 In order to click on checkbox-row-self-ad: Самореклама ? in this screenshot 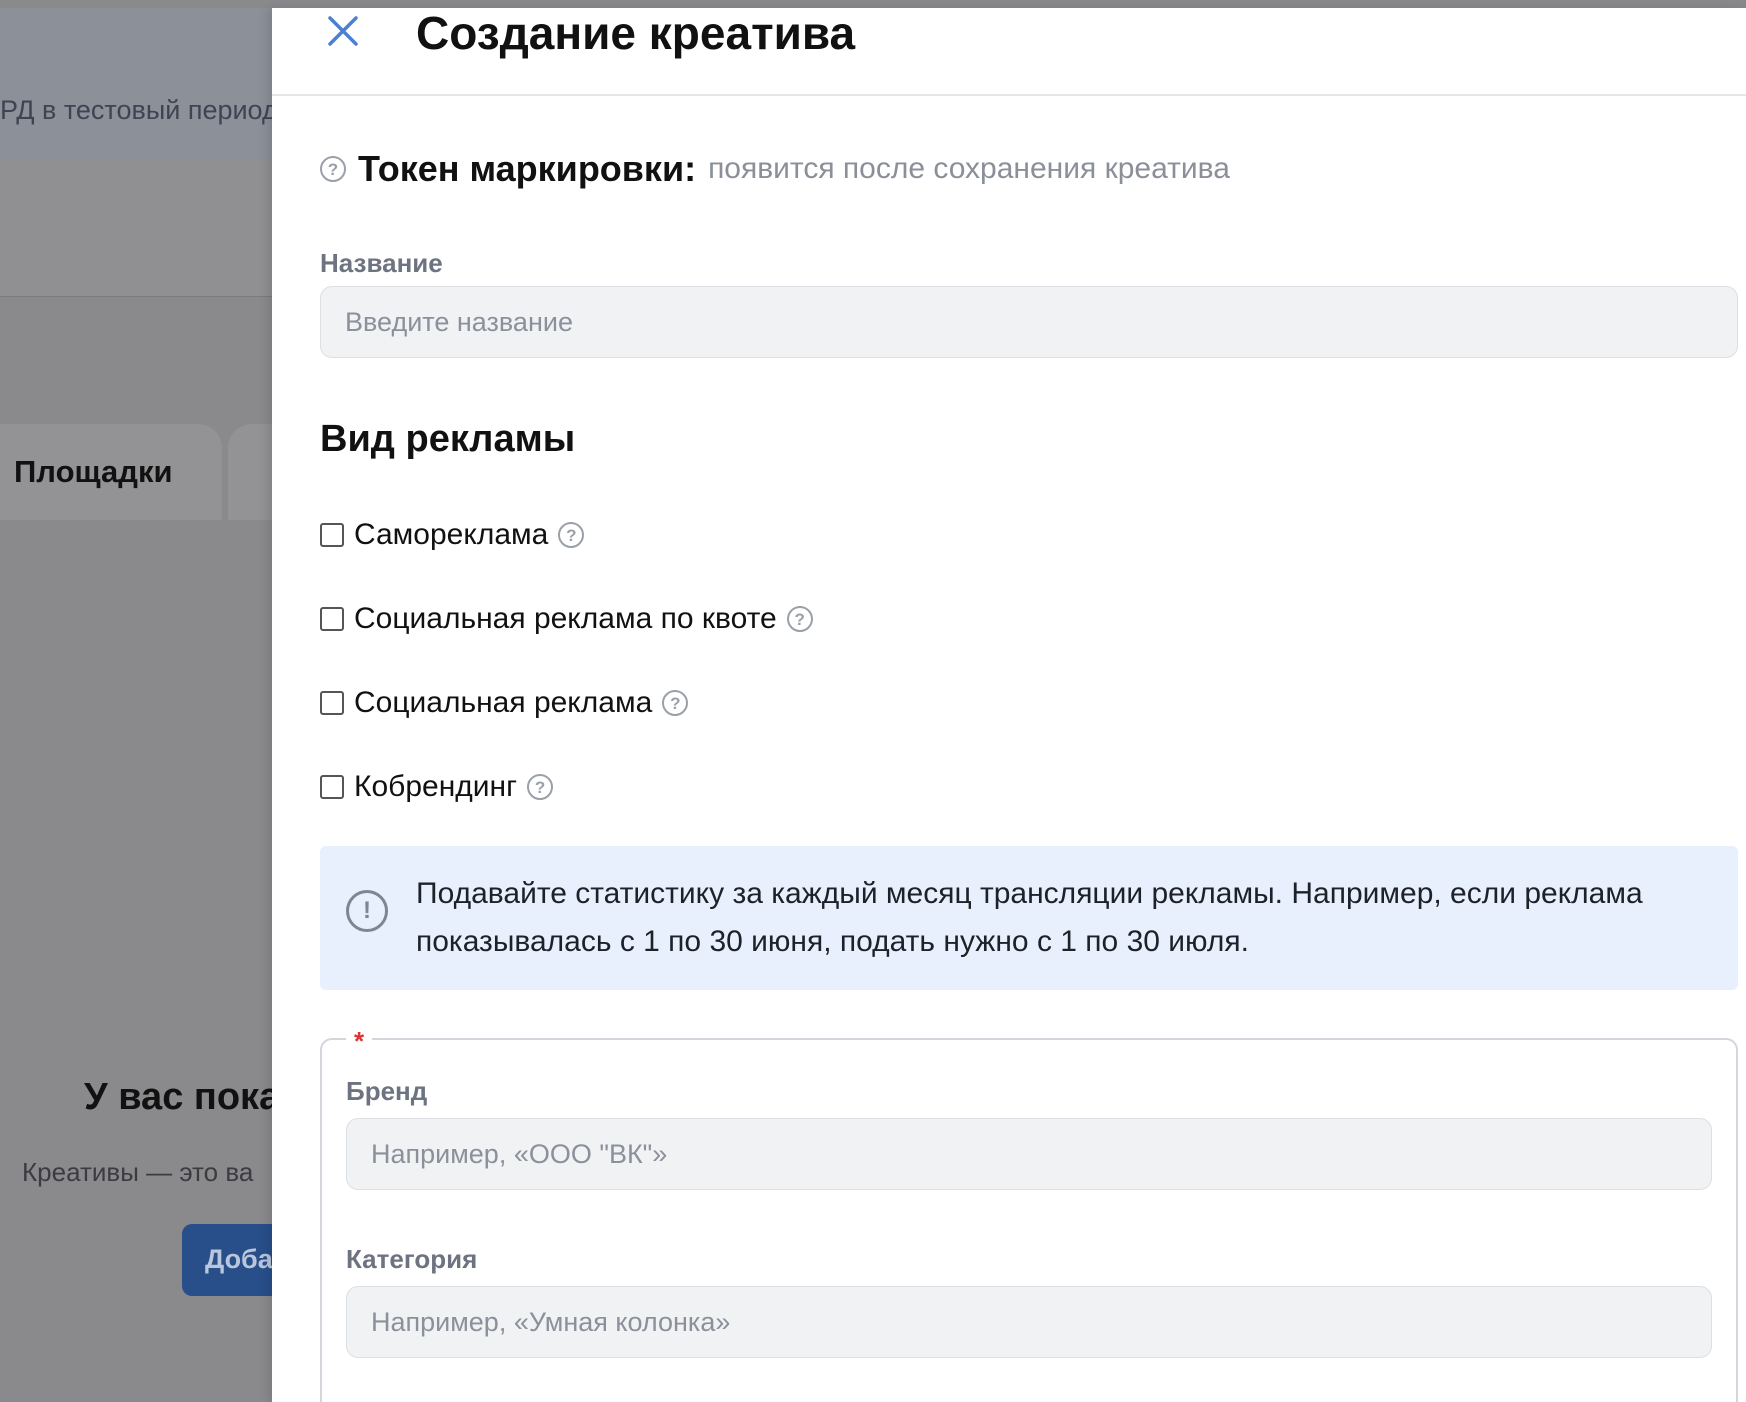, I will do `click(452, 535)`.